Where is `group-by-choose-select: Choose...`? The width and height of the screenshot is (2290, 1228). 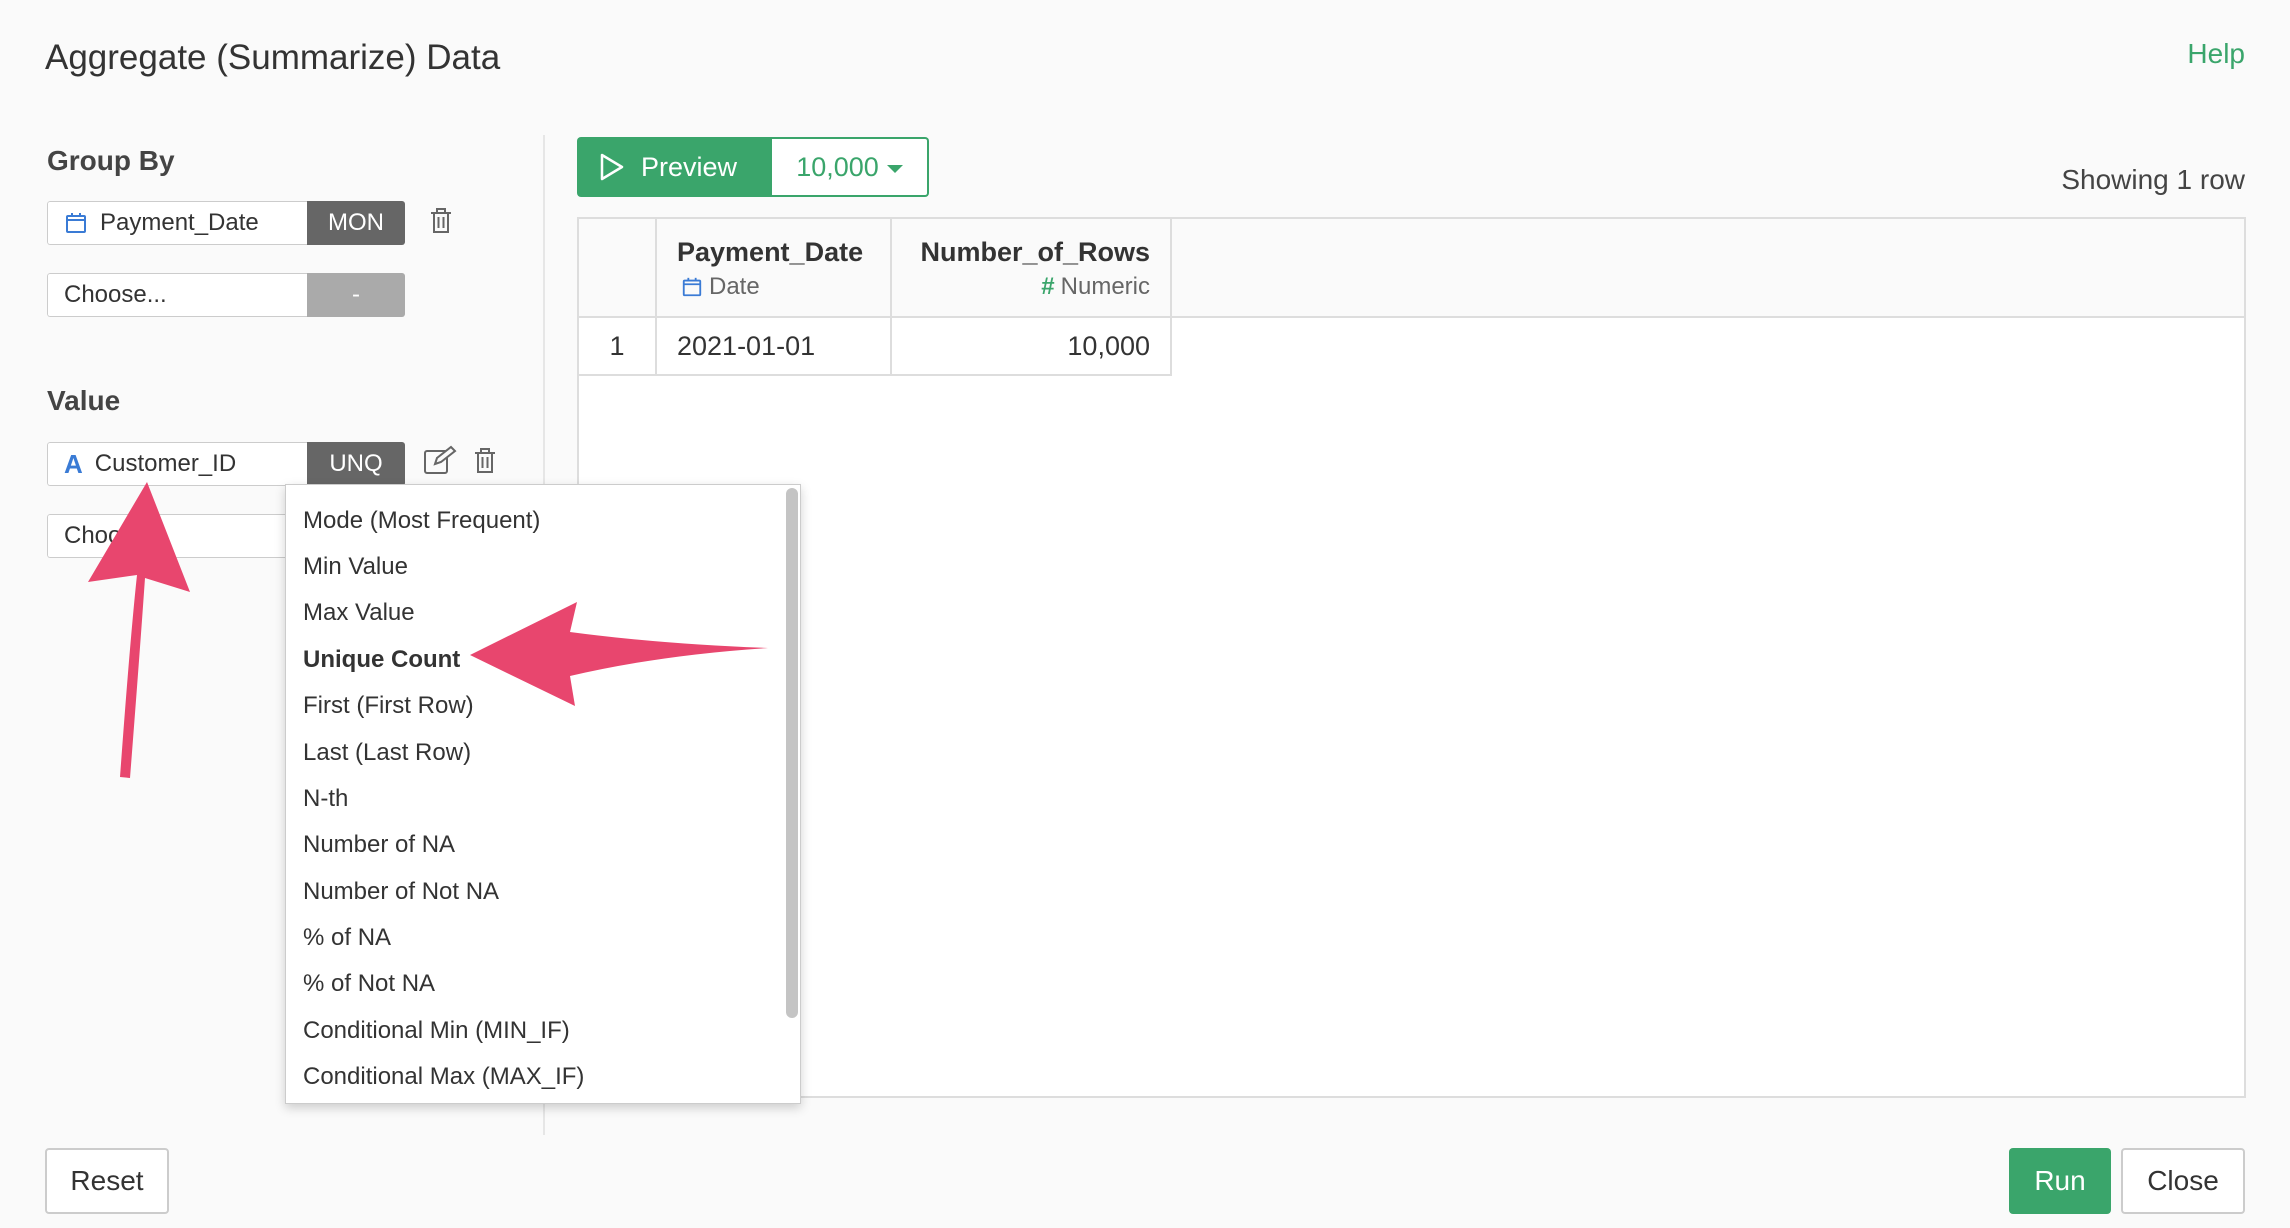
group-by-choose-select: Choose... is located at coordinates (177, 295).